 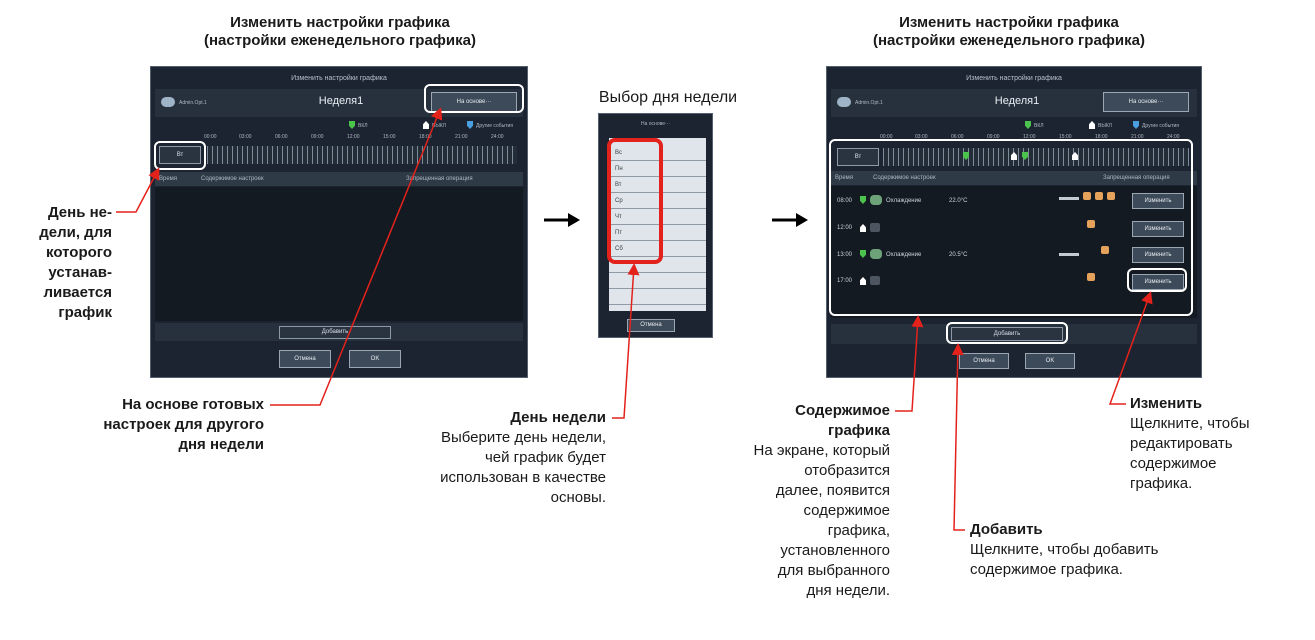 I want to click on time-1: 03:00, so click(x=245, y=137).